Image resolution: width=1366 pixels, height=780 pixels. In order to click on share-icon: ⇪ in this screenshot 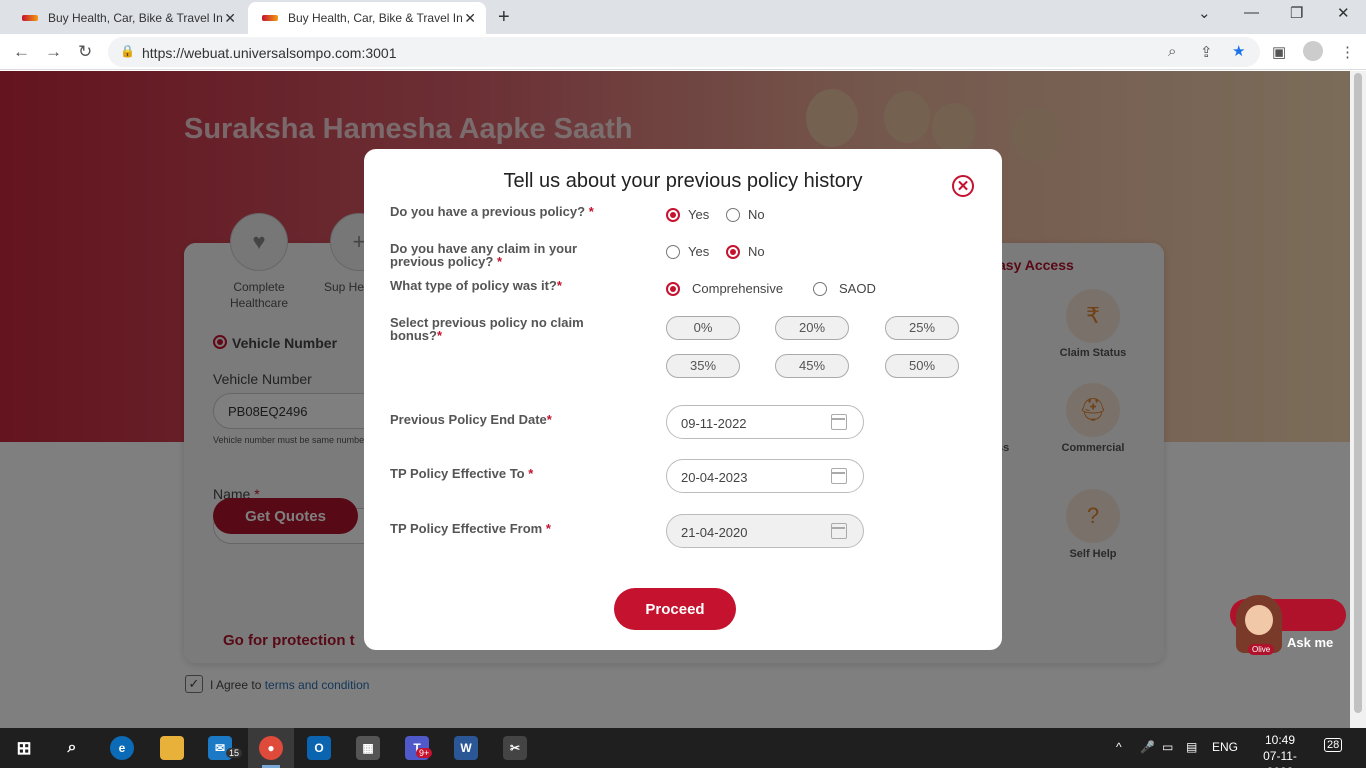, I will do `click(1206, 52)`.